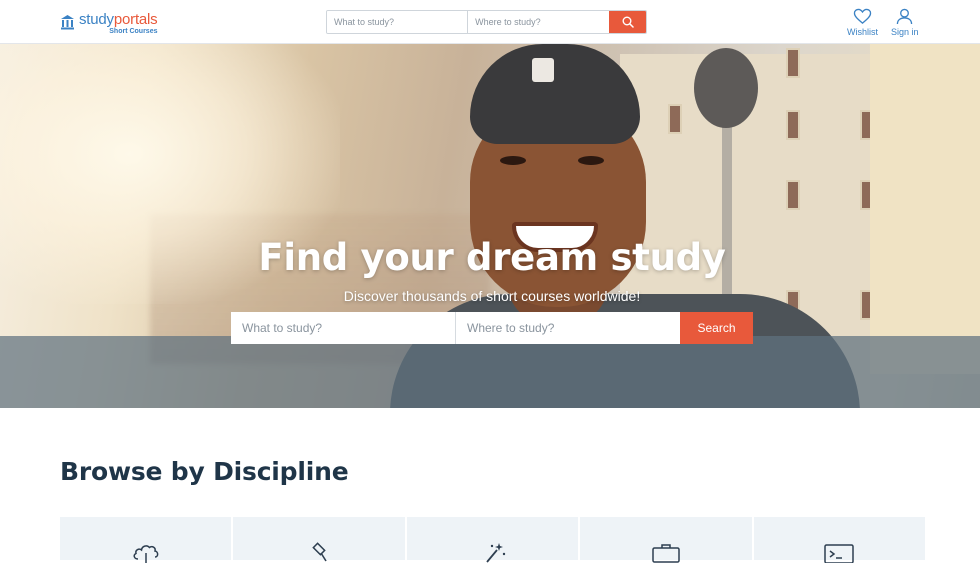 This screenshot has height=563, width=980. Describe the element at coordinates (862, 16) in the screenshot. I see `heart-icon` at that location.